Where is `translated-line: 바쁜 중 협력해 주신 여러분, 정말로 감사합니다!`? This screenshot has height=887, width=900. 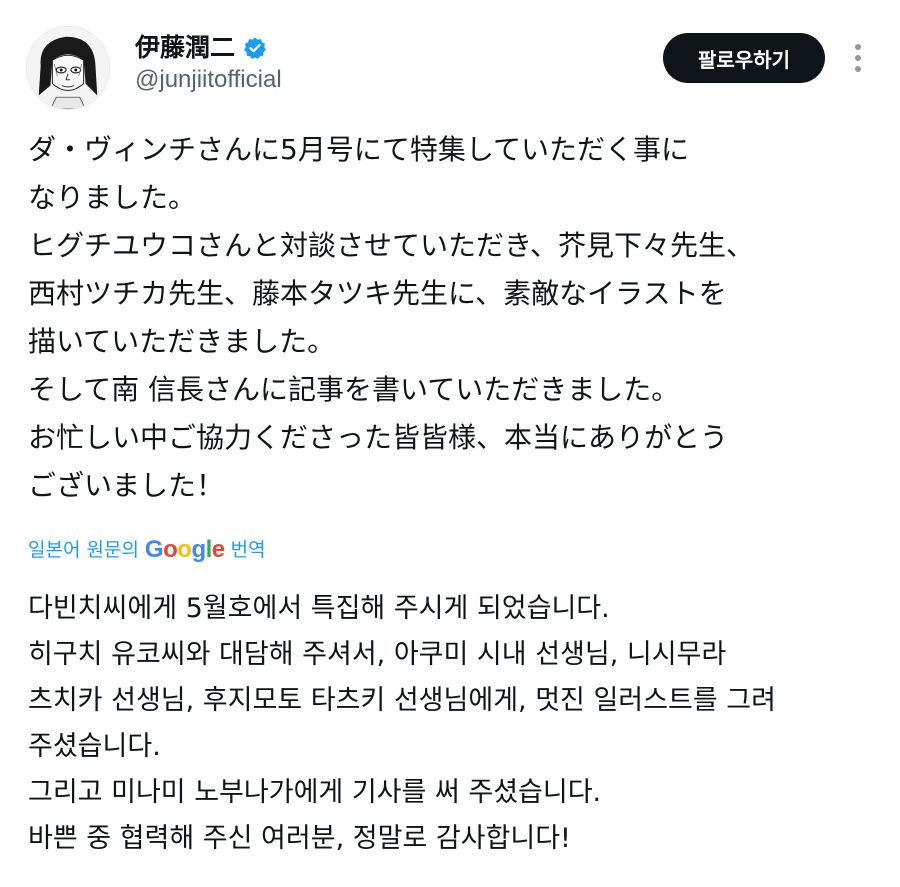
translated-line: 바쁜 중 협력해 주신 여러분, 정말로 감사합니다! is located at coordinates (299, 838).